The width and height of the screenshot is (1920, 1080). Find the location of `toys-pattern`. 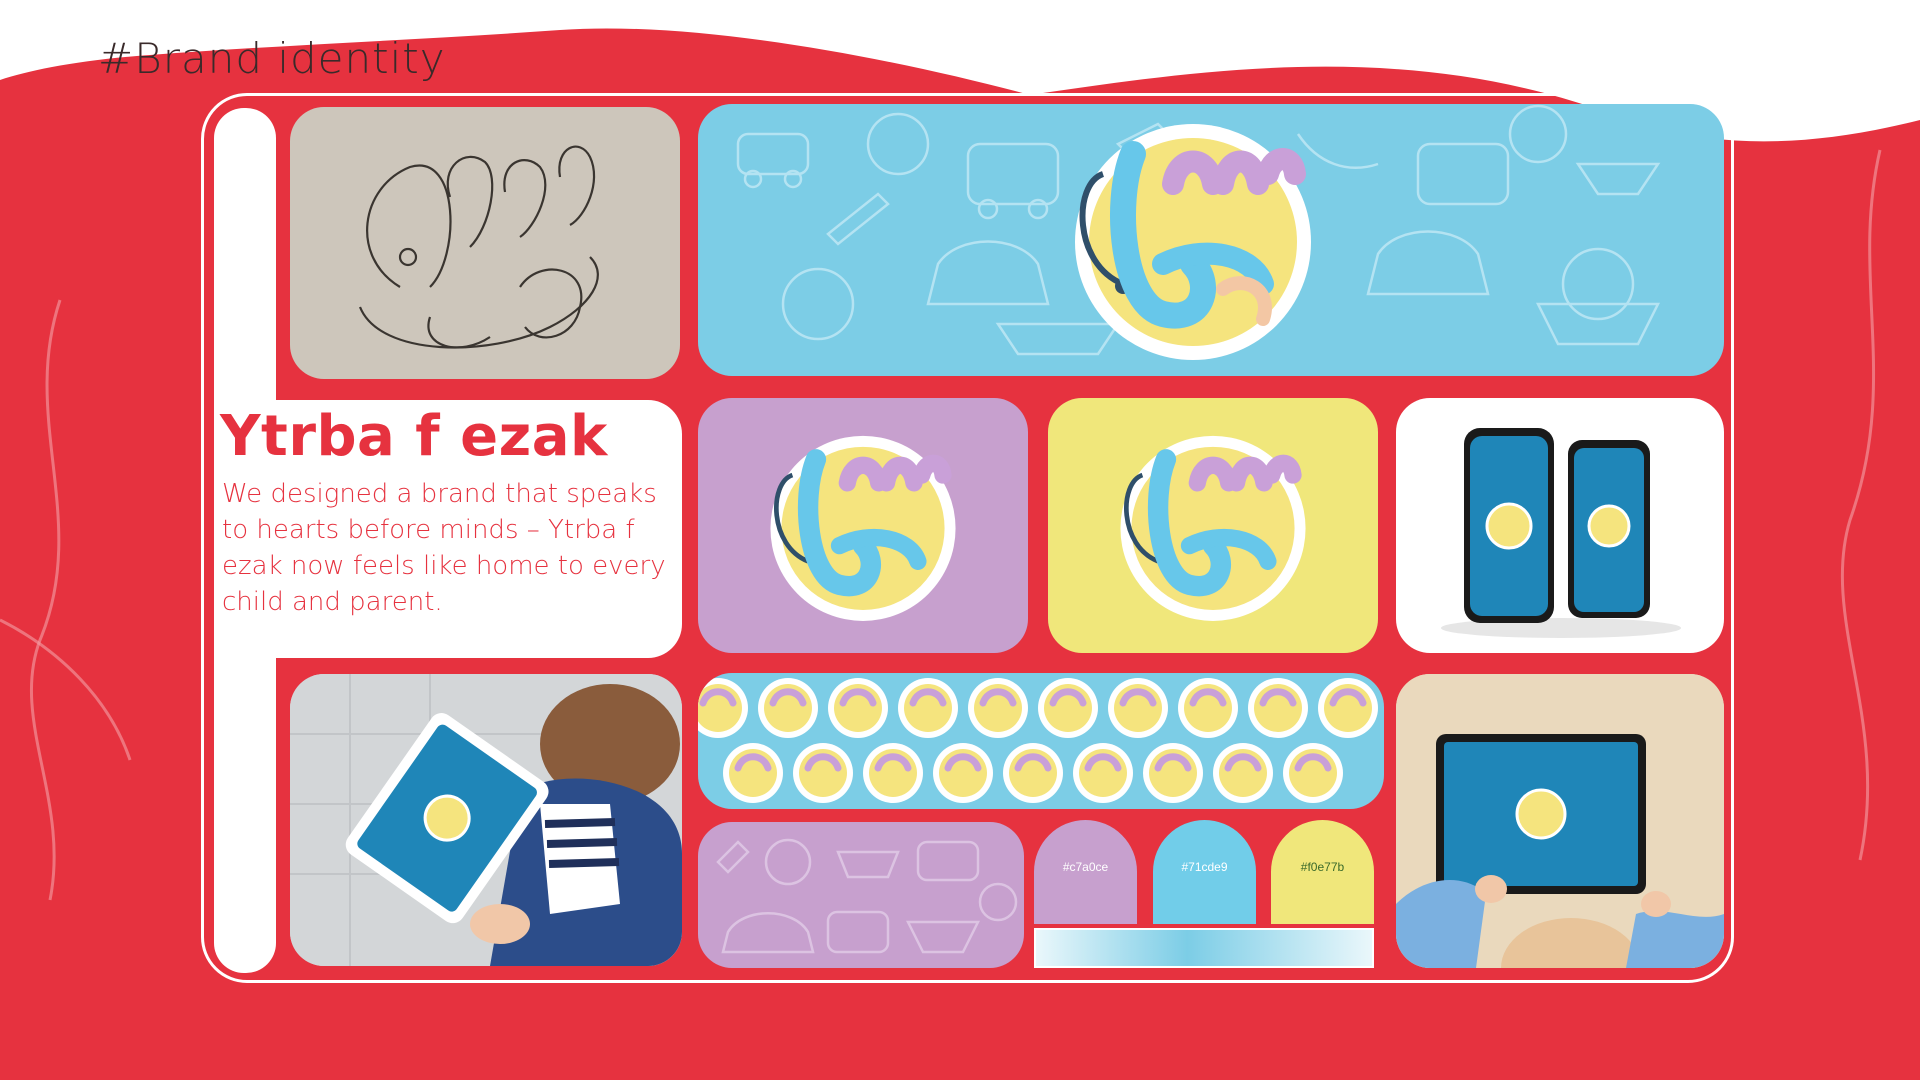

toys-pattern is located at coordinates (867, 896).